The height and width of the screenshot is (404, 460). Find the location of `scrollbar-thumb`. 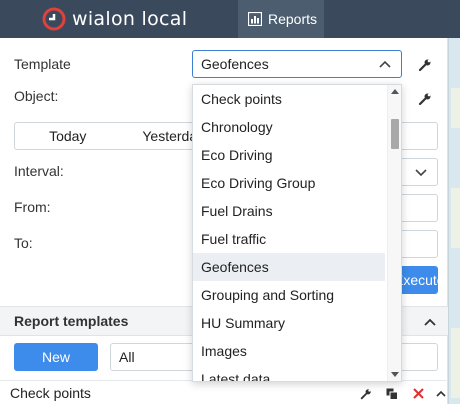

scrollbar-thumb is located at coordinates (395, 134).